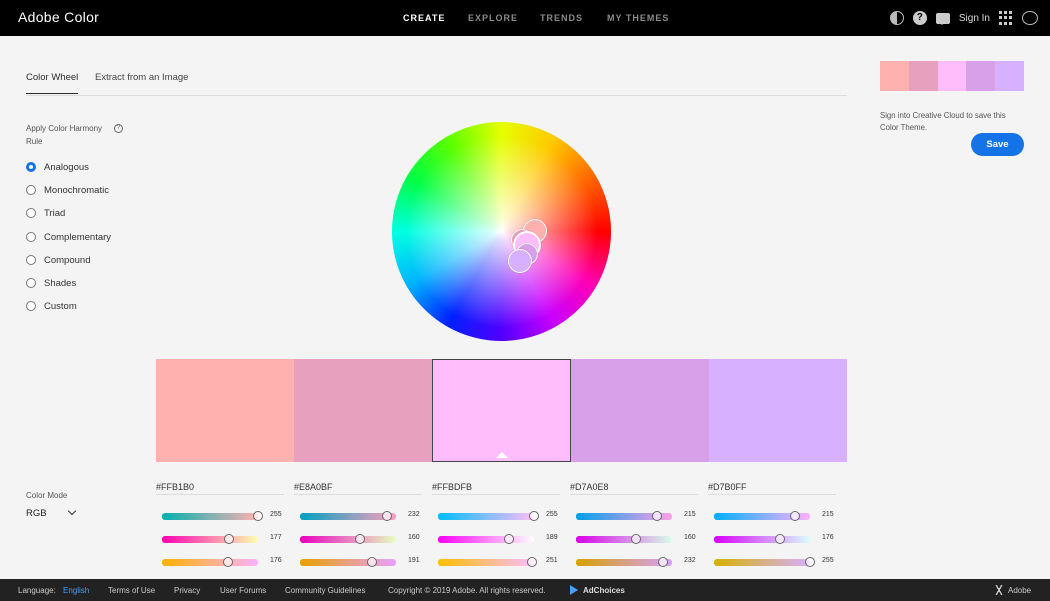 Image resolution: width=1050 pixels, height=601 pixels. I want to click on app-grid-icon, so click(1006, 18).